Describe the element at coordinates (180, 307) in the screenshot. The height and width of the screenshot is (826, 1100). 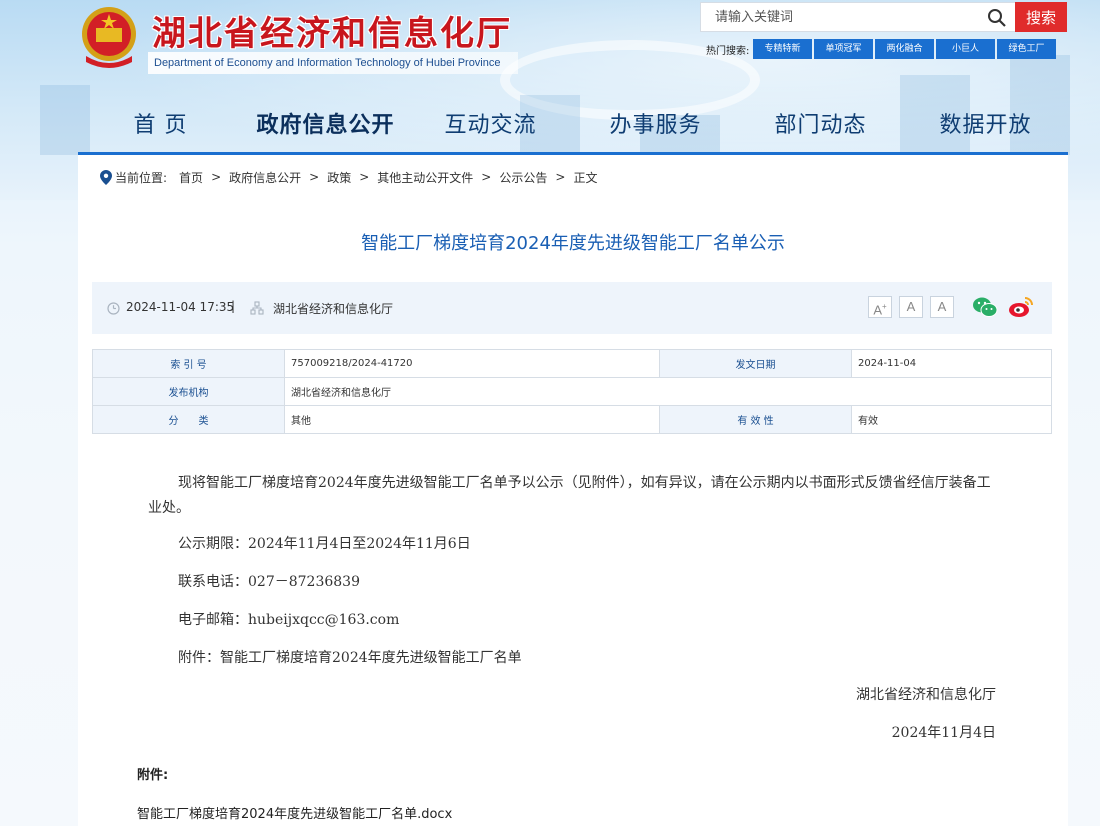
I see `publish-date: 2024-11-04 17:35` at that location.